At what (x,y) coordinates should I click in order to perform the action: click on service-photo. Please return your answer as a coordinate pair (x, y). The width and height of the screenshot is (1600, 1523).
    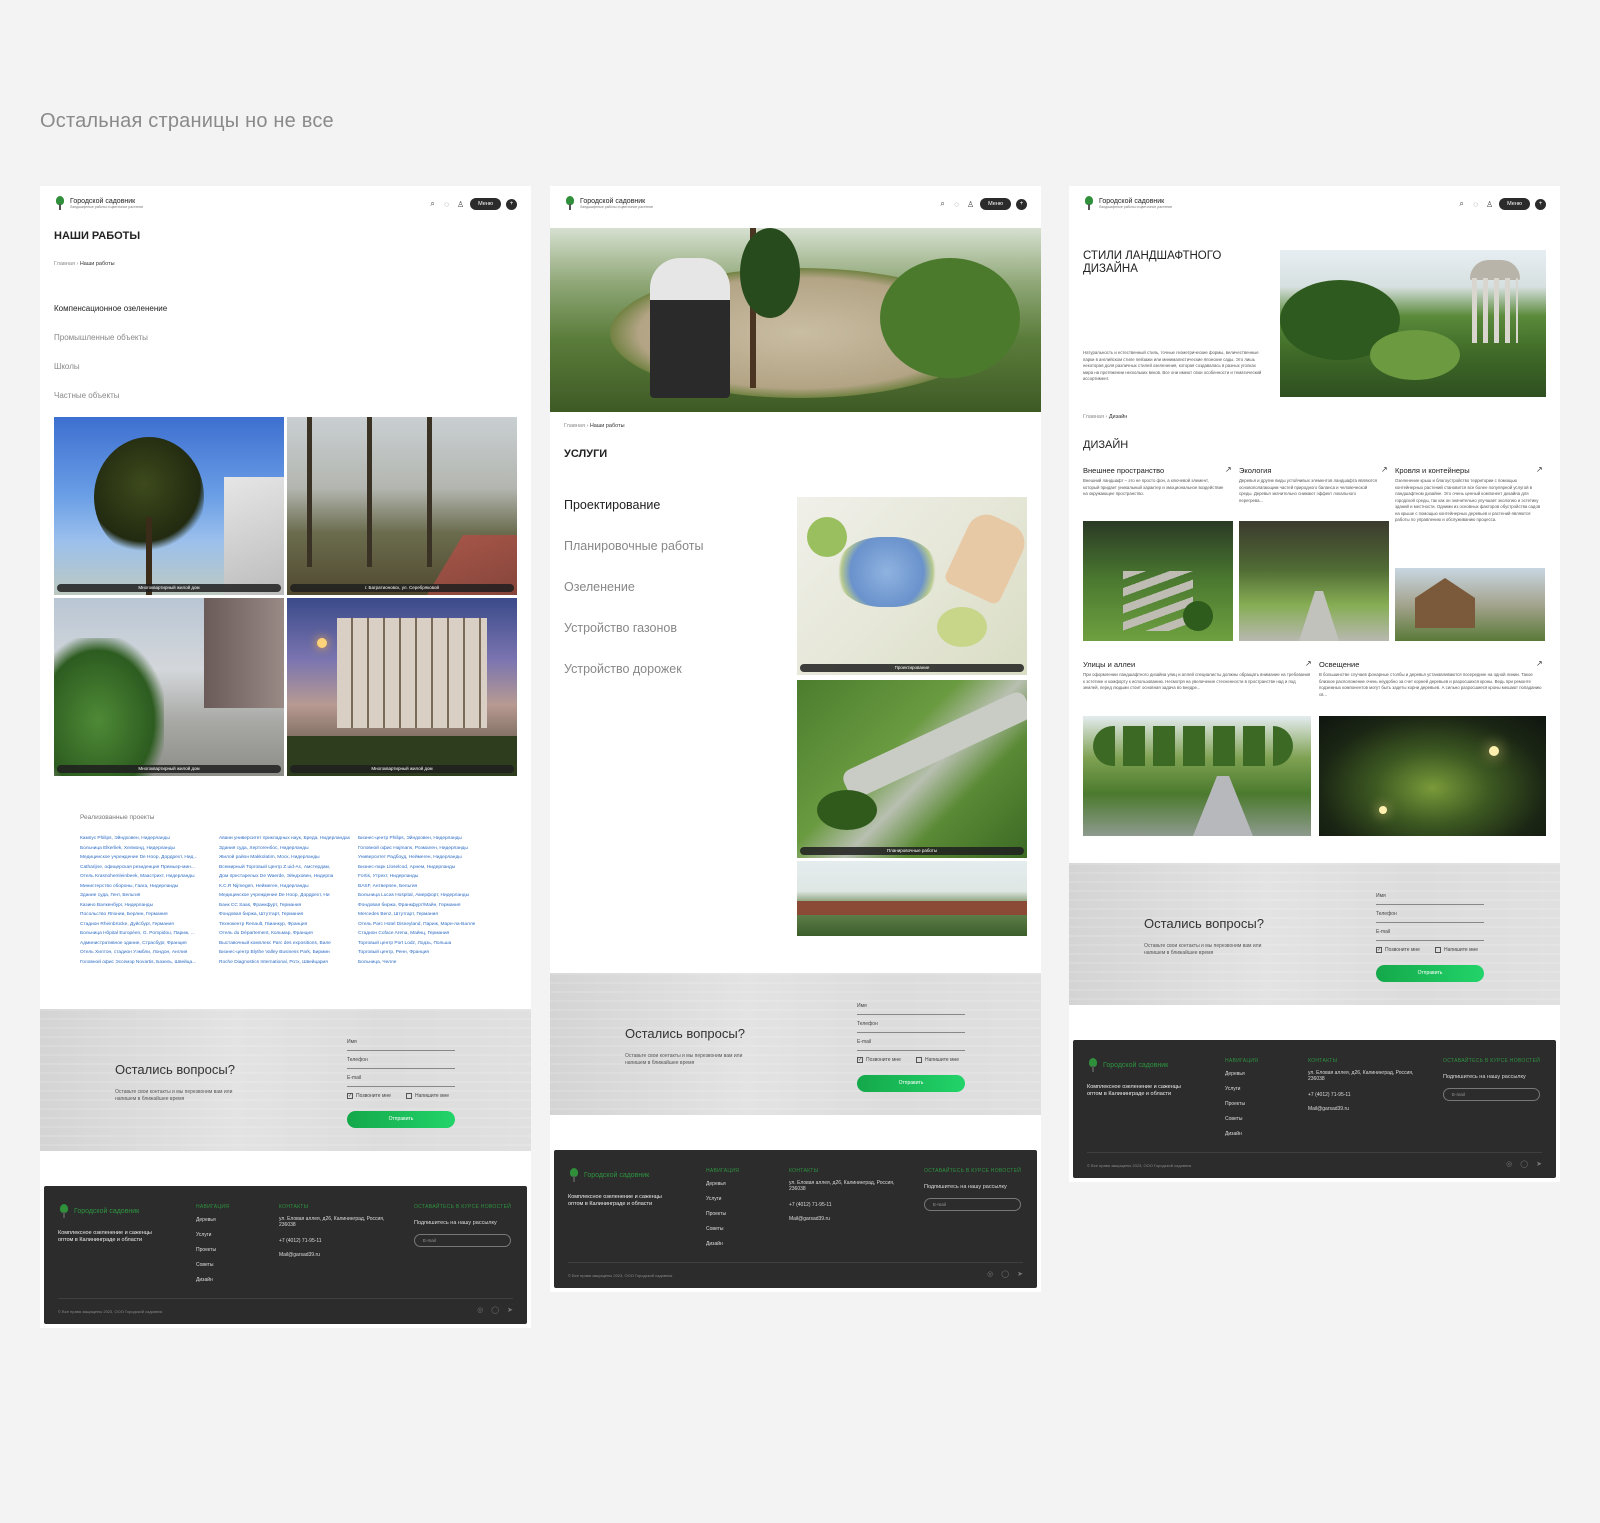
    Looking at the image, I should click on (912, 898).